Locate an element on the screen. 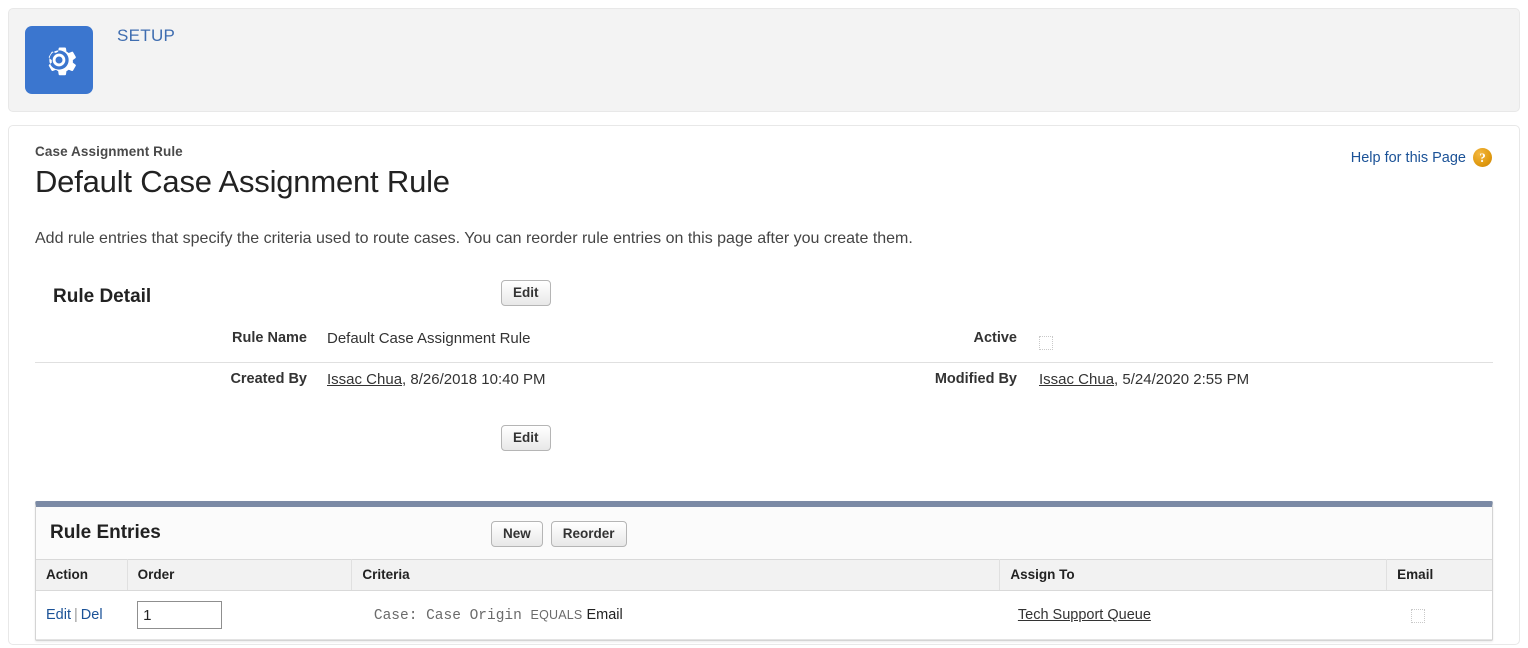  modified-by-value: Issac Chua, 5/24/2020 2:55 PM is located at coordinates (1133, 377).